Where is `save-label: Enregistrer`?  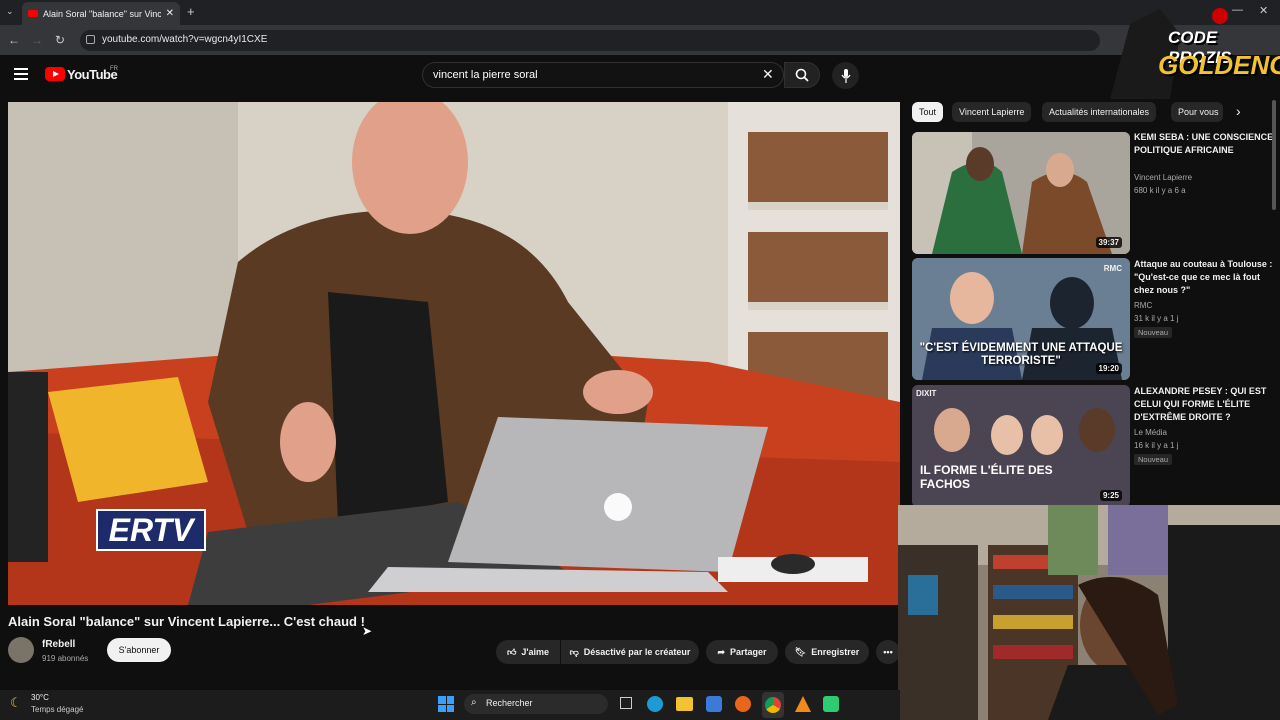
save-label: Enregistrer is located at coordinates (835, 652).